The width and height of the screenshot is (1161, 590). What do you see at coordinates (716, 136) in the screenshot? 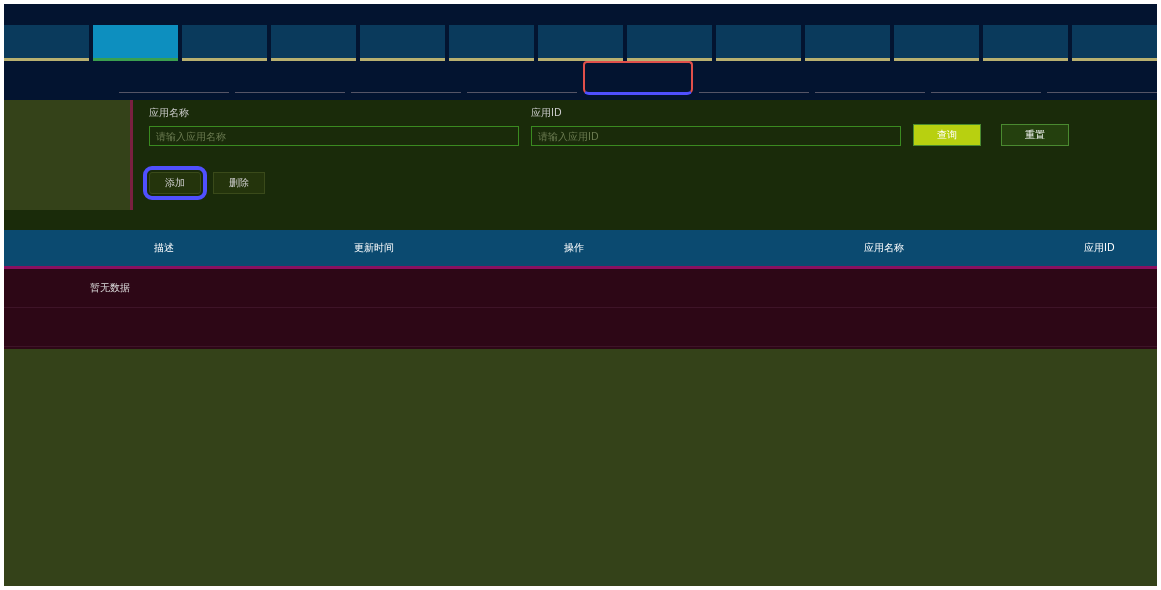
I see `input-field: 请输入应用ID` at bounding box center [716, 136].